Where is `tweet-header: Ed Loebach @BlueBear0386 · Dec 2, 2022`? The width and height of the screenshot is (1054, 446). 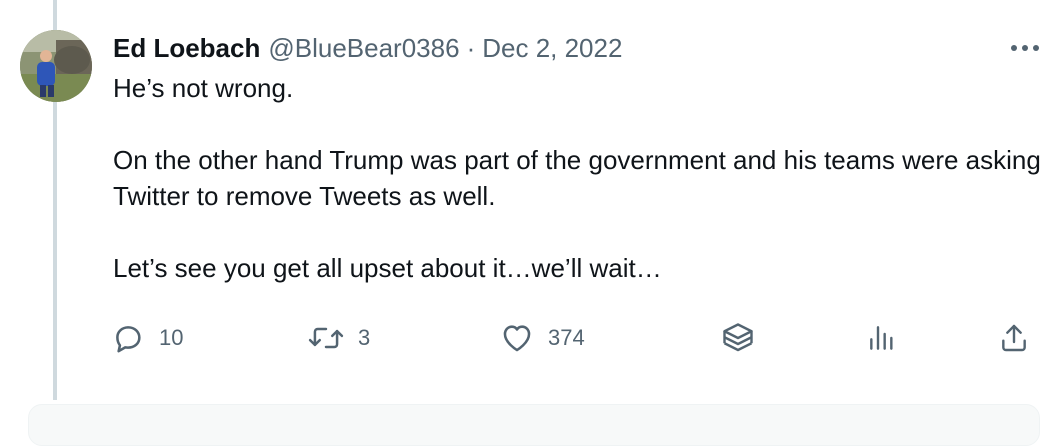
tweet-header: Ed Loebach @BlueBear0386 · Dec 2, 2022 is located at coordinates (553, 48).